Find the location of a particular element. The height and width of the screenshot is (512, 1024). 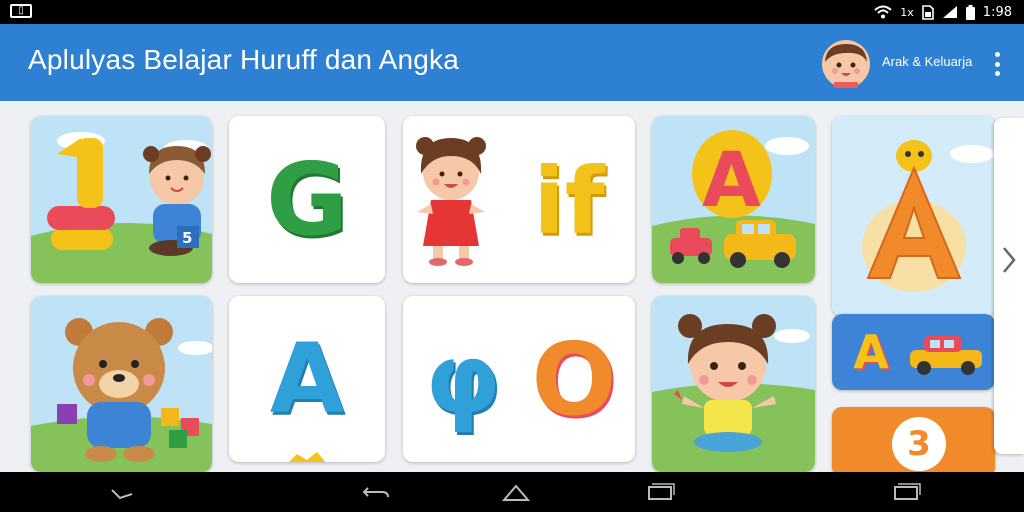

letter-o: O is located at coordinates (574, 379).